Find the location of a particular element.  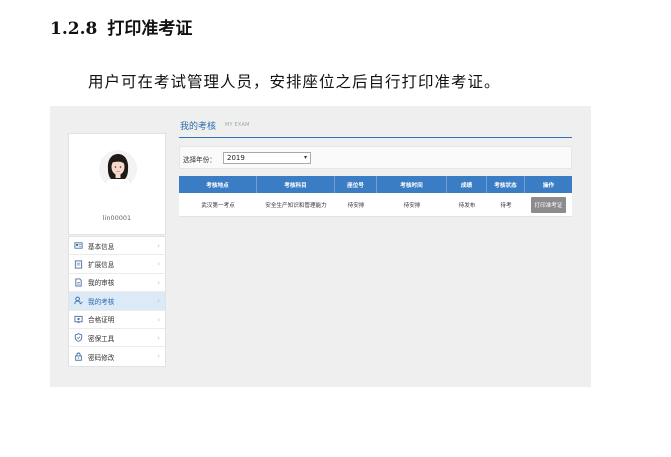

sidebar-item-my-exam: 我的考核 › is located at coordinates (117, 301).